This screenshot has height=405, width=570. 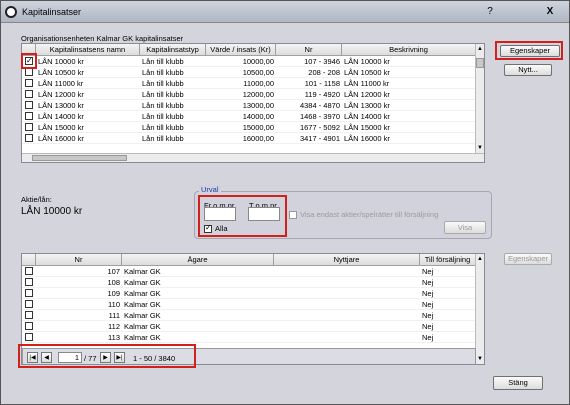 What do you see at coordinates (322, 94) in the screenshot?
I see `table-cell: 119 - 4920` at bounding box center [322, 94].